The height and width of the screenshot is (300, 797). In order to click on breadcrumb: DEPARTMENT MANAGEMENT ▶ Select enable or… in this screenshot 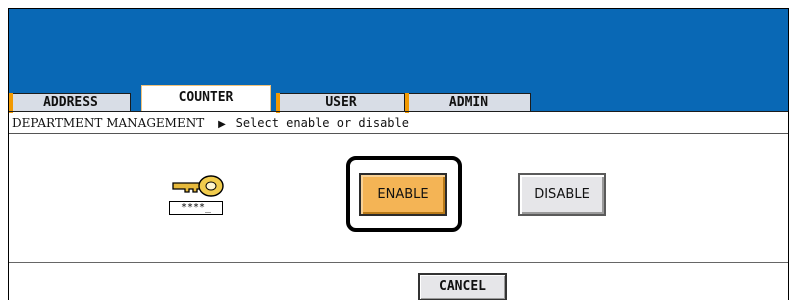, I will do `click(210, 123)`.